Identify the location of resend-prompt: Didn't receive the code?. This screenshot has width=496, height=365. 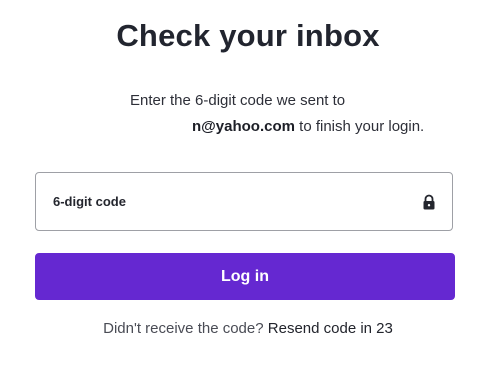
(183, 328).